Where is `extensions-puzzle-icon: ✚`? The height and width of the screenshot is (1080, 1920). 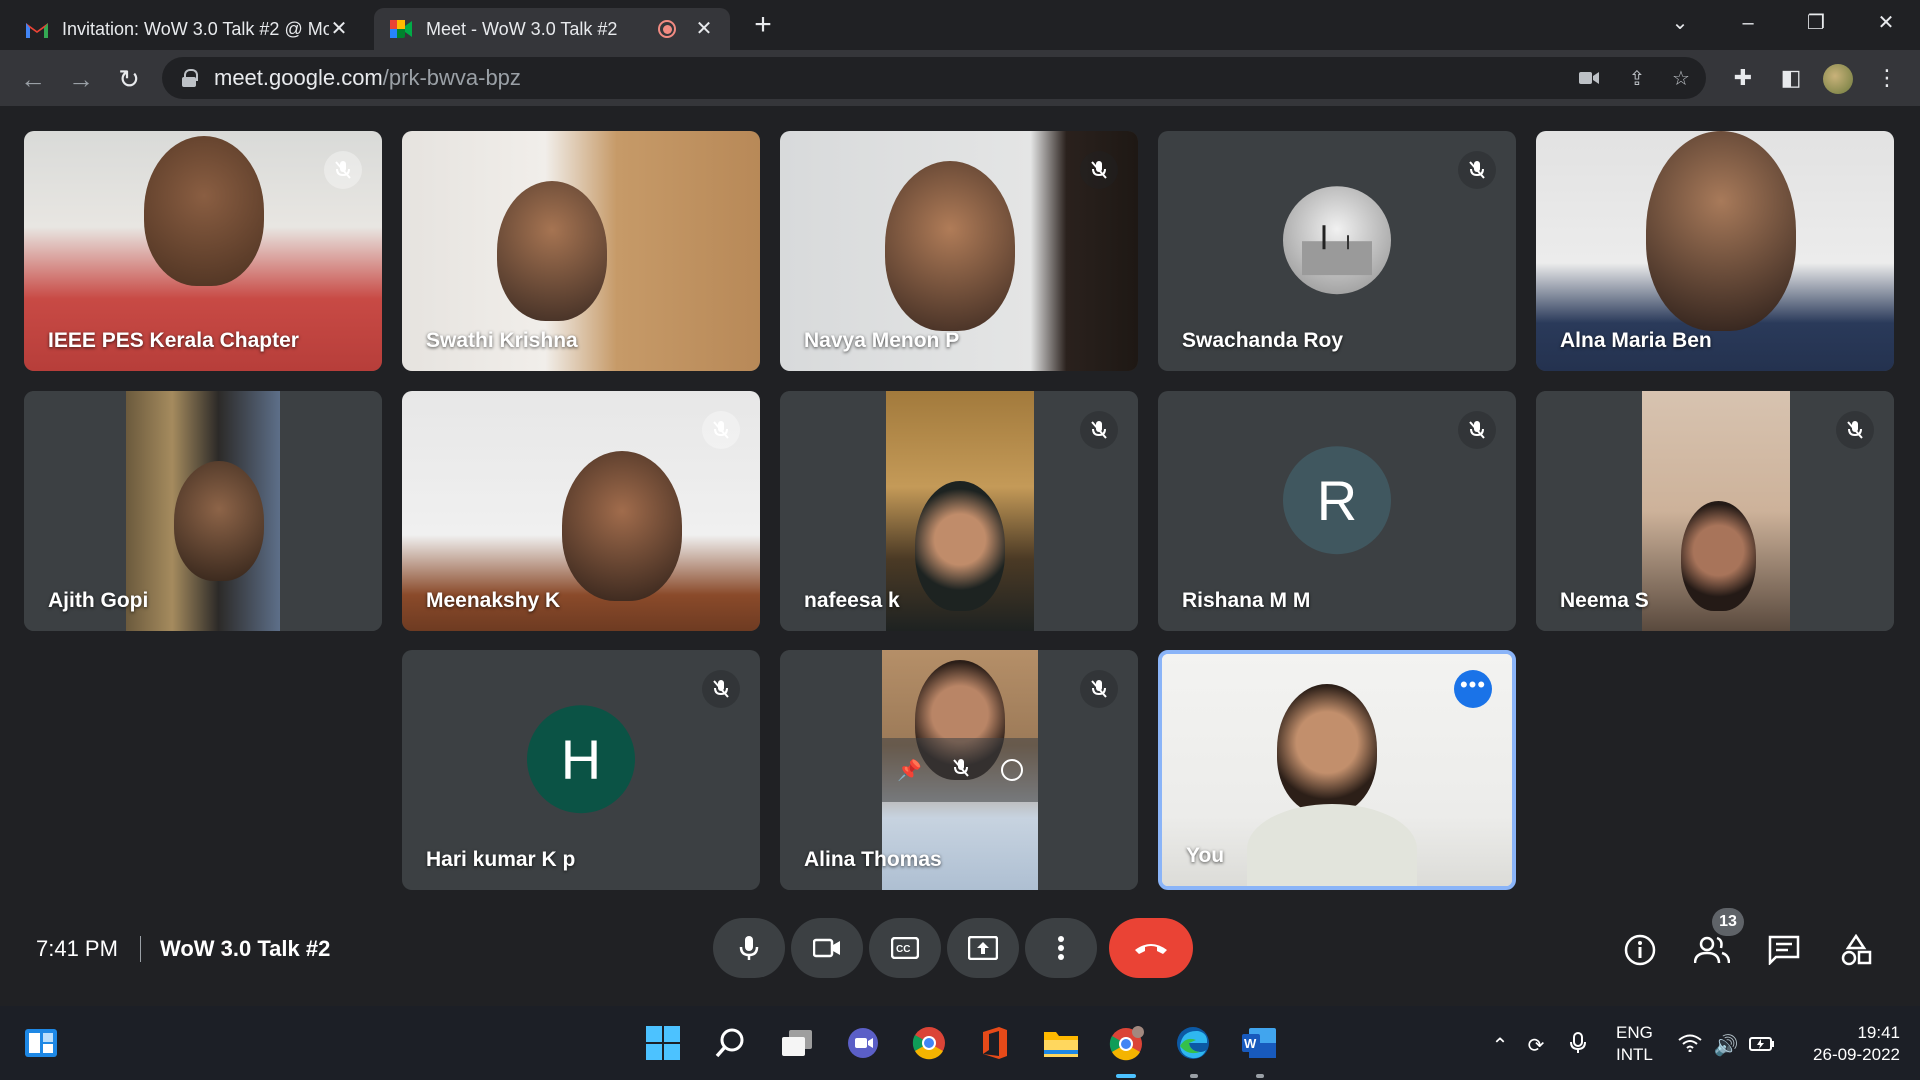
extensions-puzzle-icon: ✚ is located at coordinates (1743, 78).